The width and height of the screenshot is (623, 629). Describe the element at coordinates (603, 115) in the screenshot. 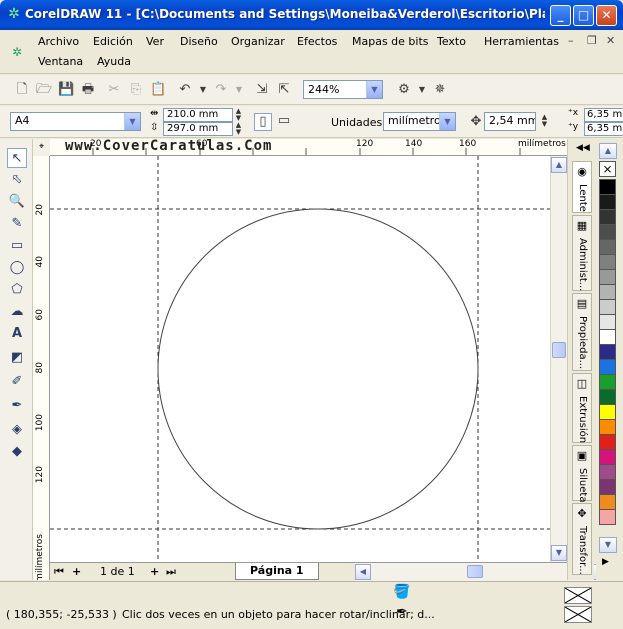

I see `duplicate-distance-x-input: 6,35 m` at that location.